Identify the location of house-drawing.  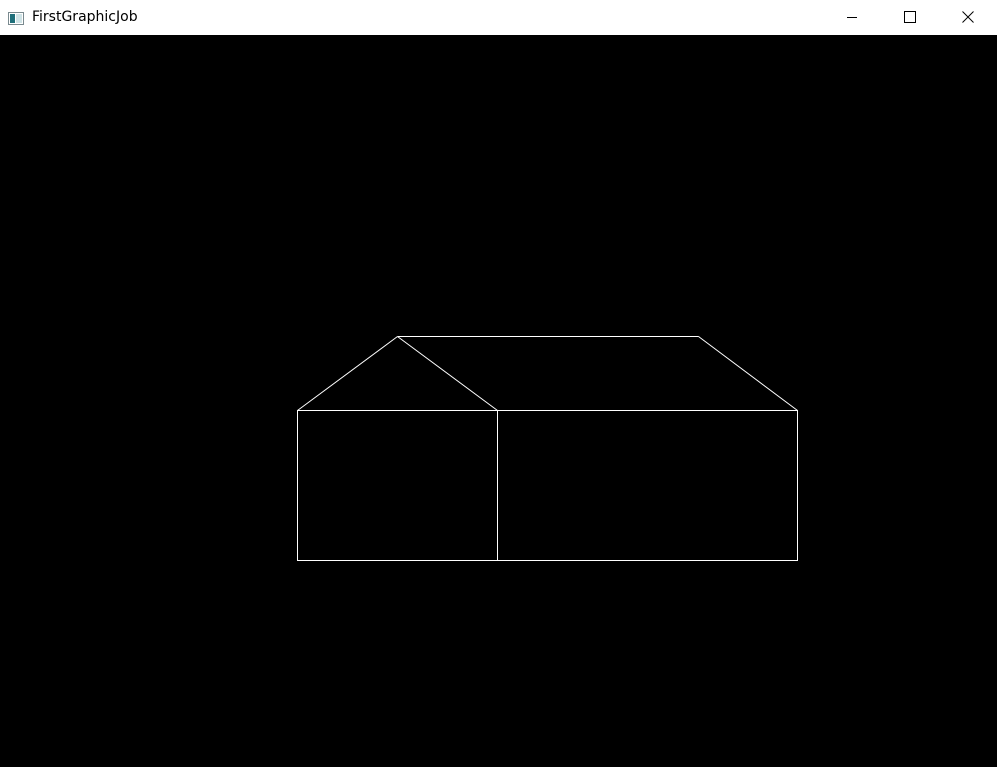
(547, 448).